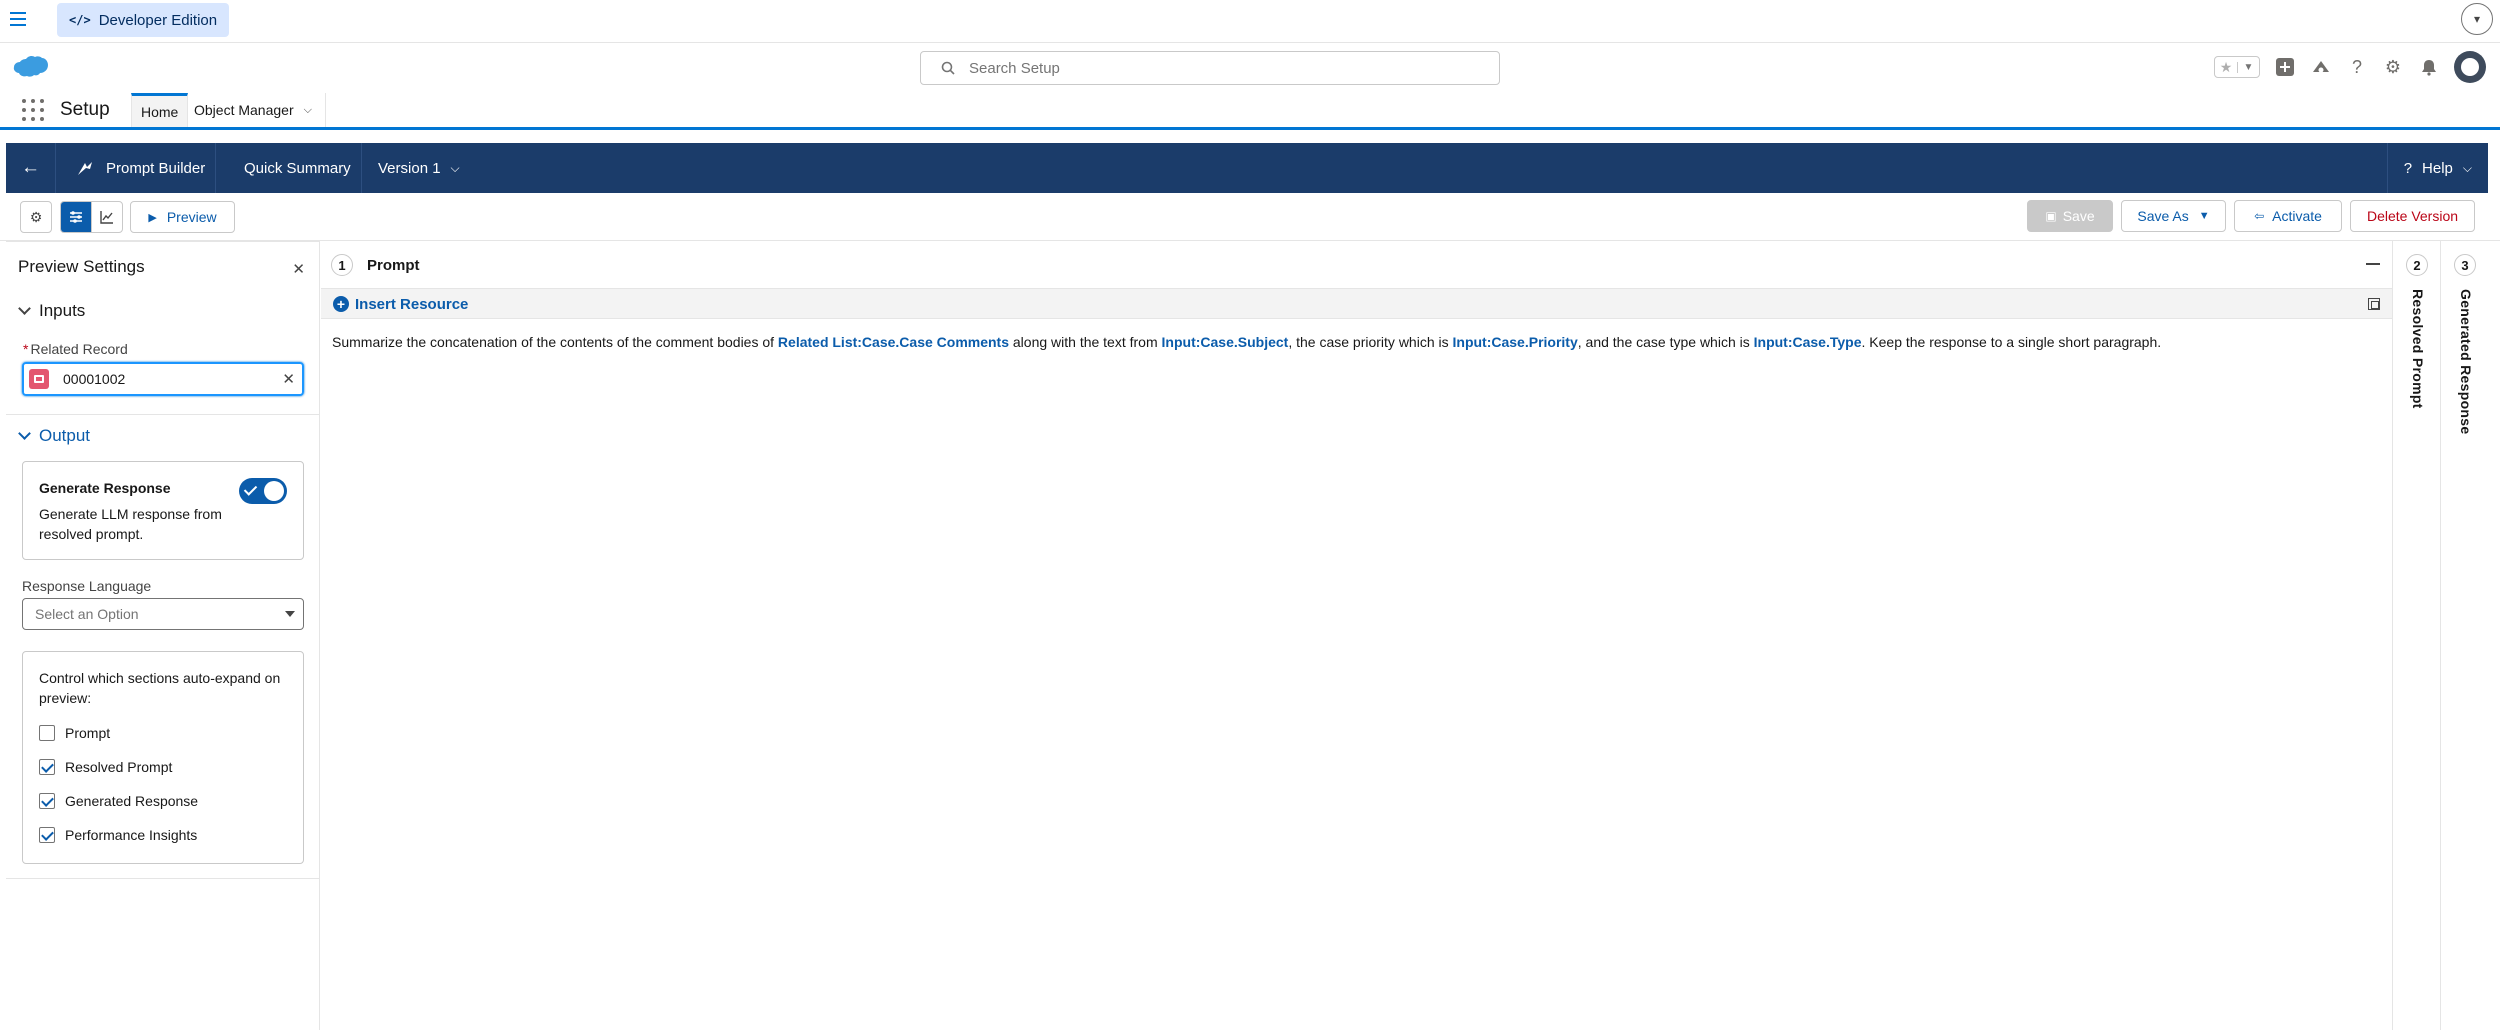 Image resolution: width=2500 pixels, height=1030 pixels. I want to click on header-actions: ★ ▼ ? ⚙, so click(2350, 67).